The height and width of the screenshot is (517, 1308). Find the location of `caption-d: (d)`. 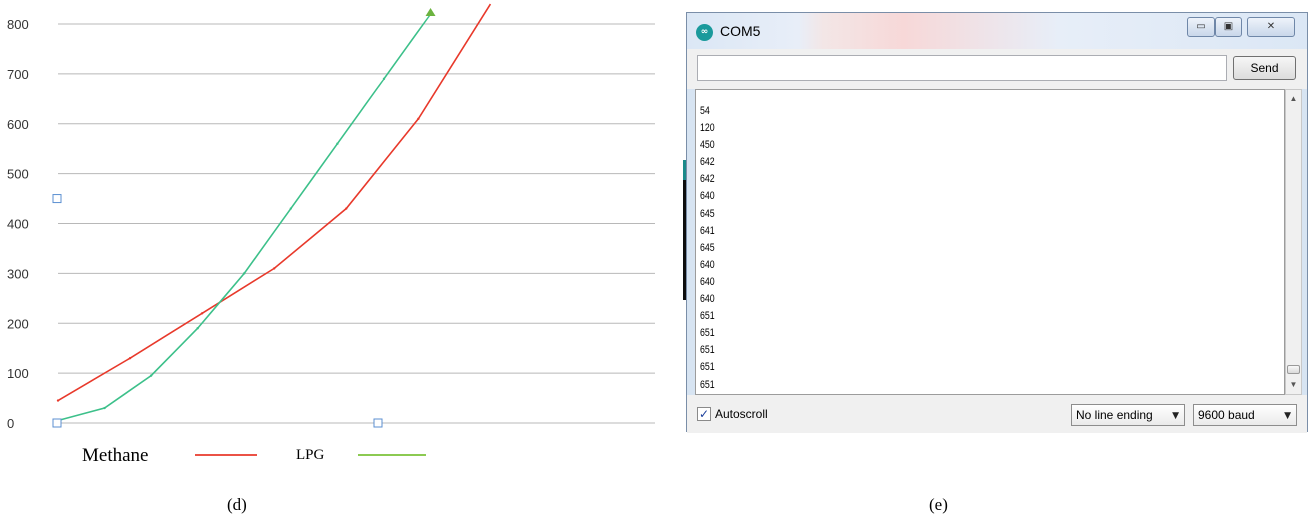

caption-d: (d) is located at coordinates (237, 504).